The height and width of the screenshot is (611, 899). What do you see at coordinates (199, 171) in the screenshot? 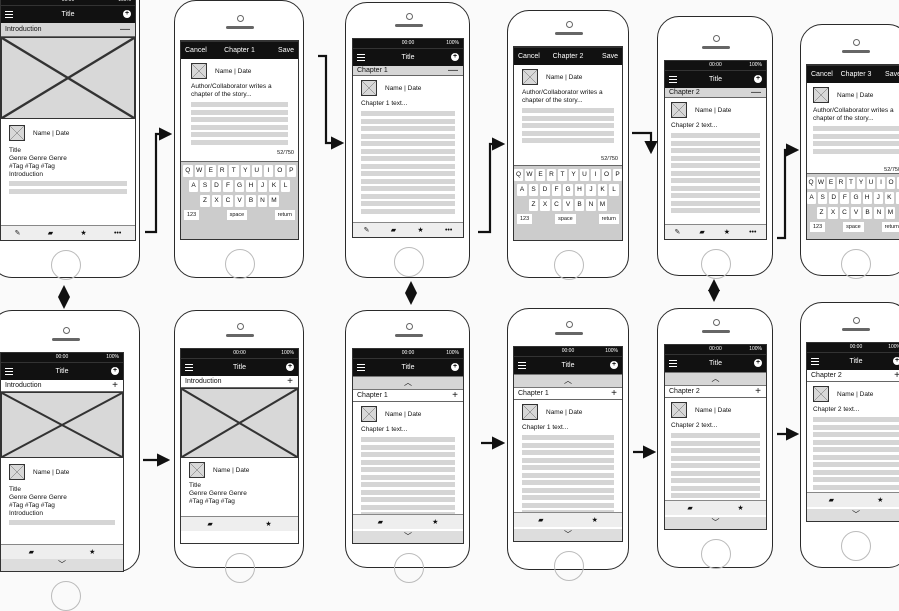
I see `key: W` at bounding box center [199, 171].